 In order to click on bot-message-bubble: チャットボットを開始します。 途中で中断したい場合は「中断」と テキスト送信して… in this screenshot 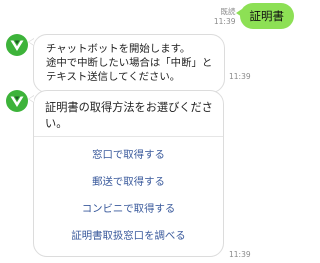, I will do `click(129, 63)`.